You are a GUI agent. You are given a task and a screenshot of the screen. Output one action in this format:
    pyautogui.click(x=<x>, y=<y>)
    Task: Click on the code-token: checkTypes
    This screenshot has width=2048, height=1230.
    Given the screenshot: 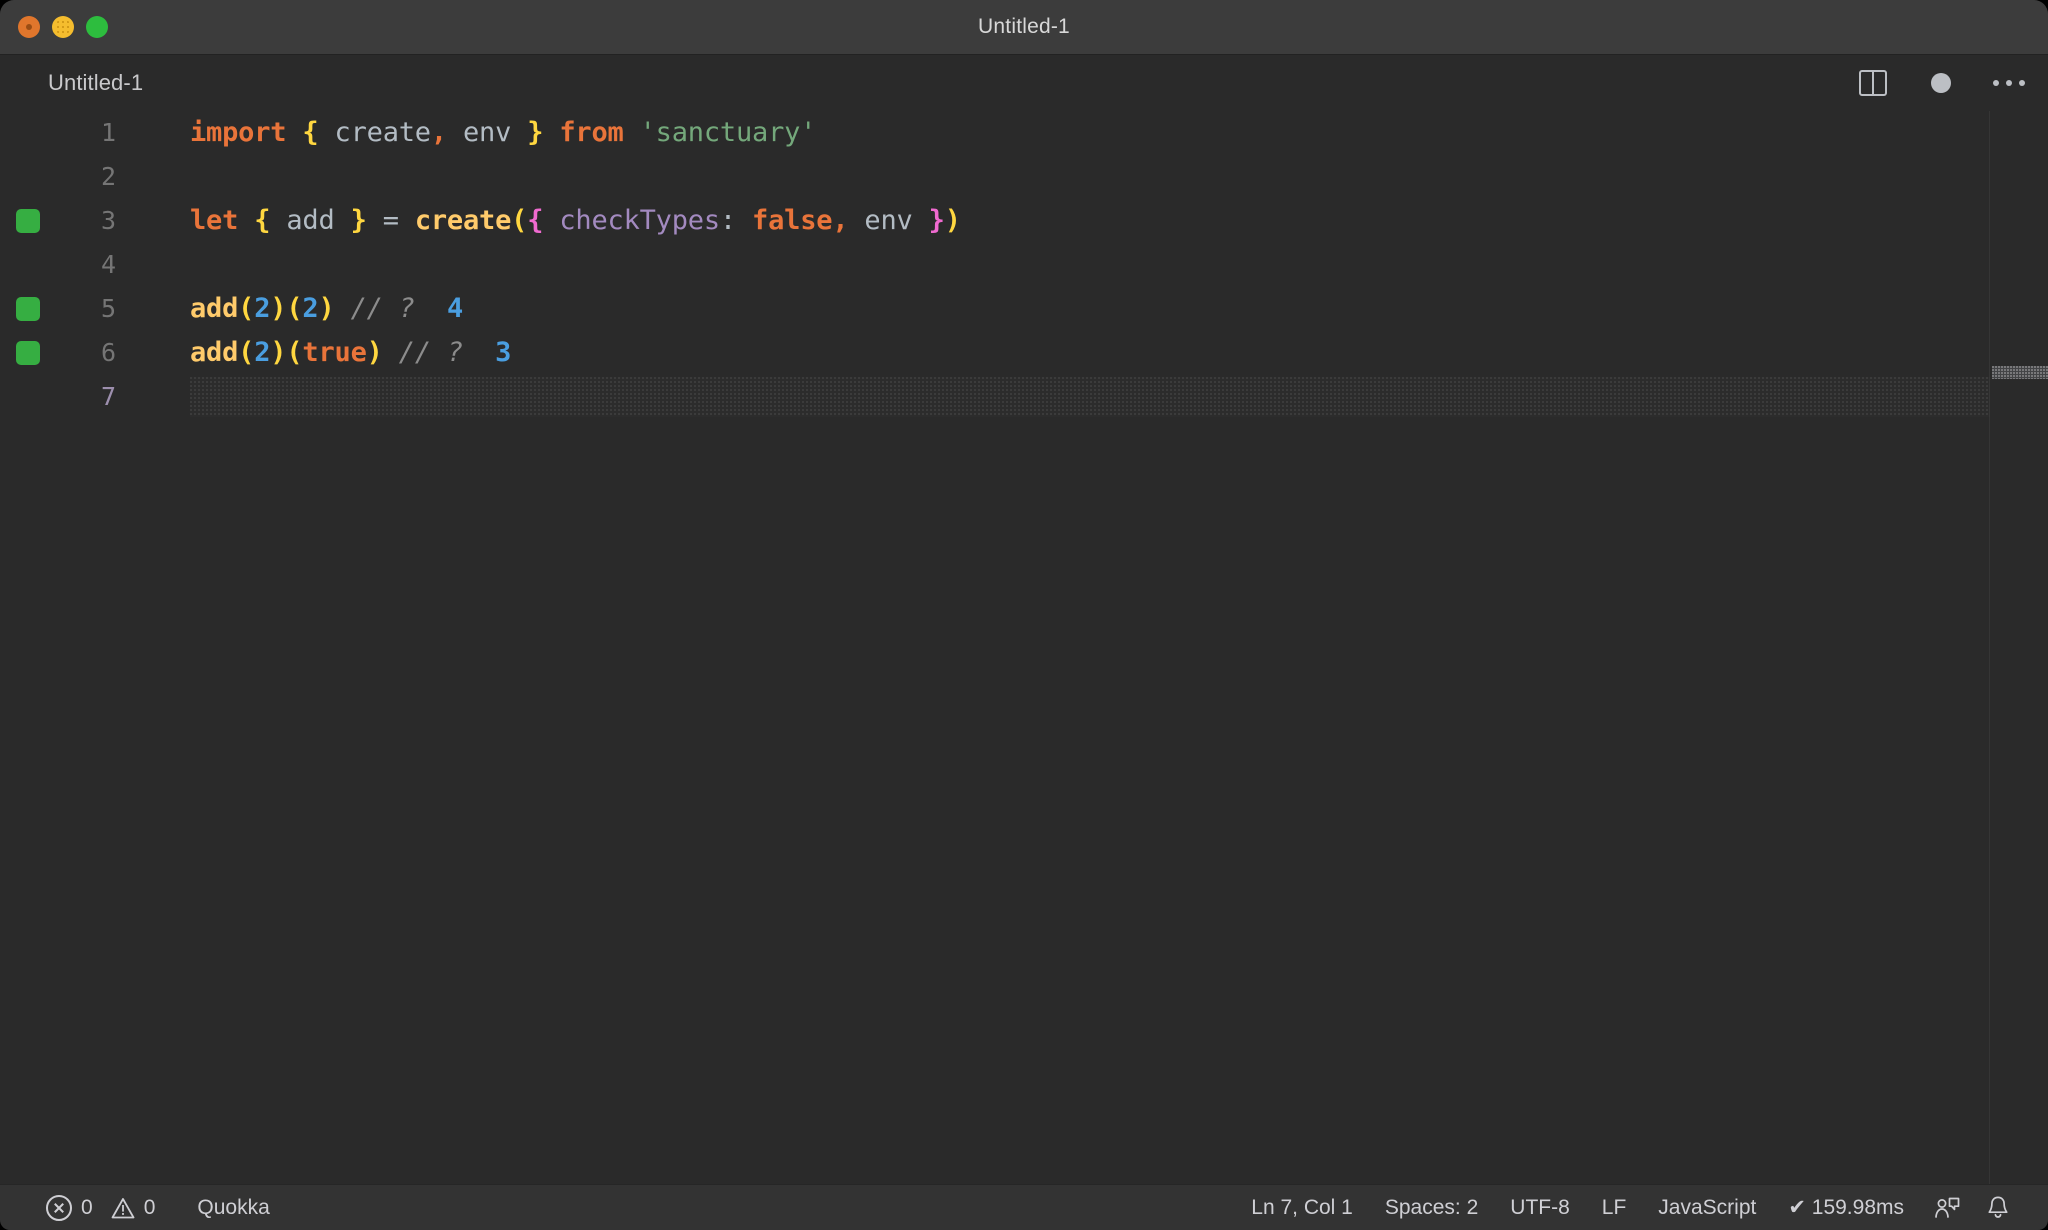 What is the action you would take?
    pyautogui.click(x=639, y=220)
    